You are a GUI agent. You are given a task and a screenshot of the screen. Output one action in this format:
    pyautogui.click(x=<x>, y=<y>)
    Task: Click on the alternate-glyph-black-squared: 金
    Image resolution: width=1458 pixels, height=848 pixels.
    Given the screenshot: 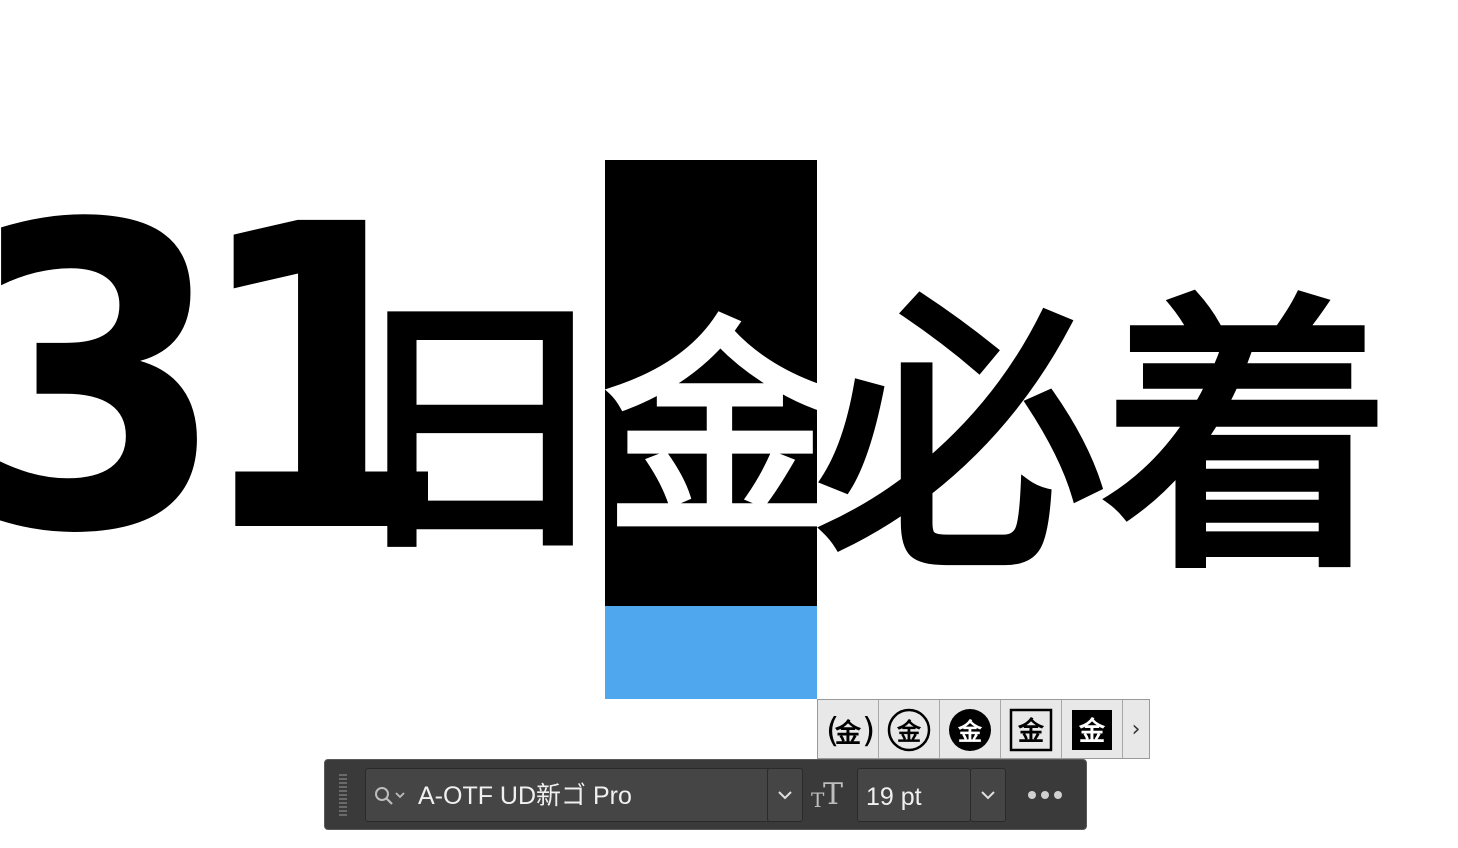 What is the action you would take?
    pyautogui.click(x=1092, y=729)
    